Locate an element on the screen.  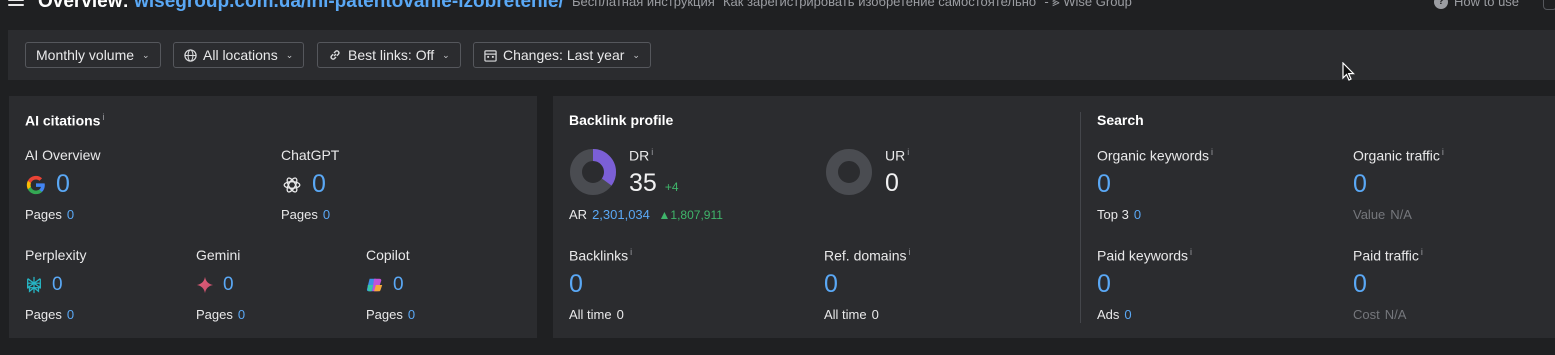
gemini-metric: 0 is located at coordinates (215, 284).